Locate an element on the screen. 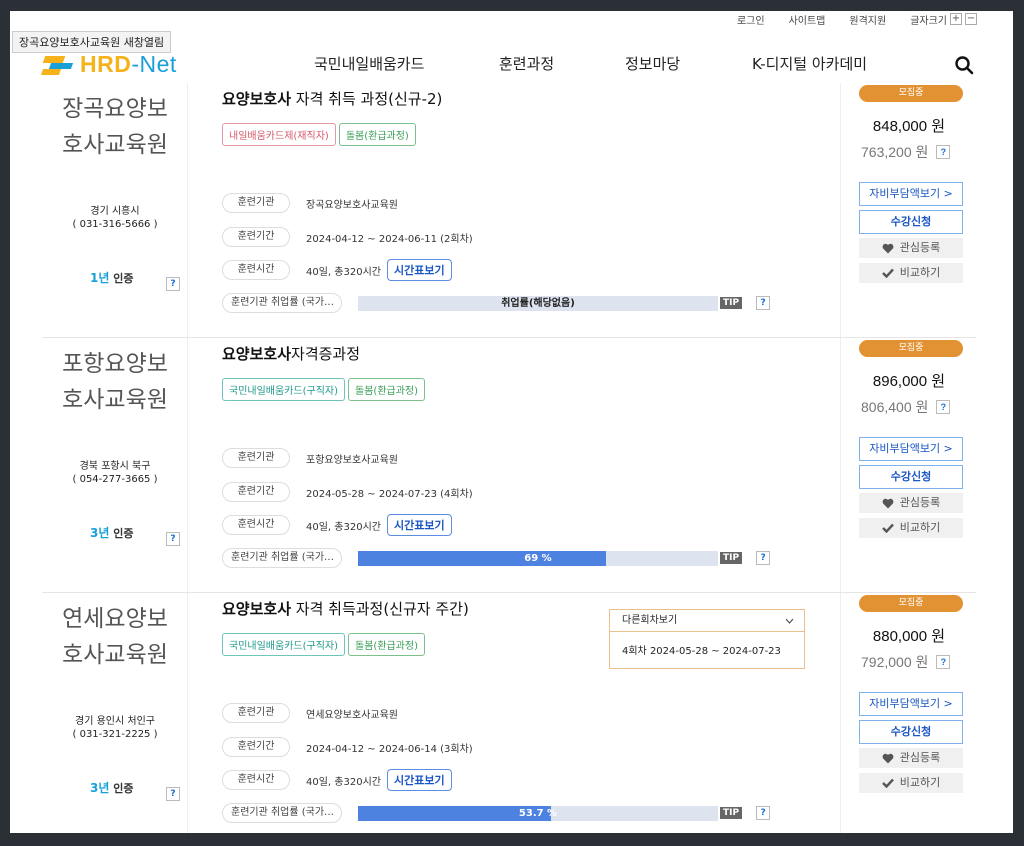  hours-value: 40일, 총320시간 is located at coordinates (343, 272).